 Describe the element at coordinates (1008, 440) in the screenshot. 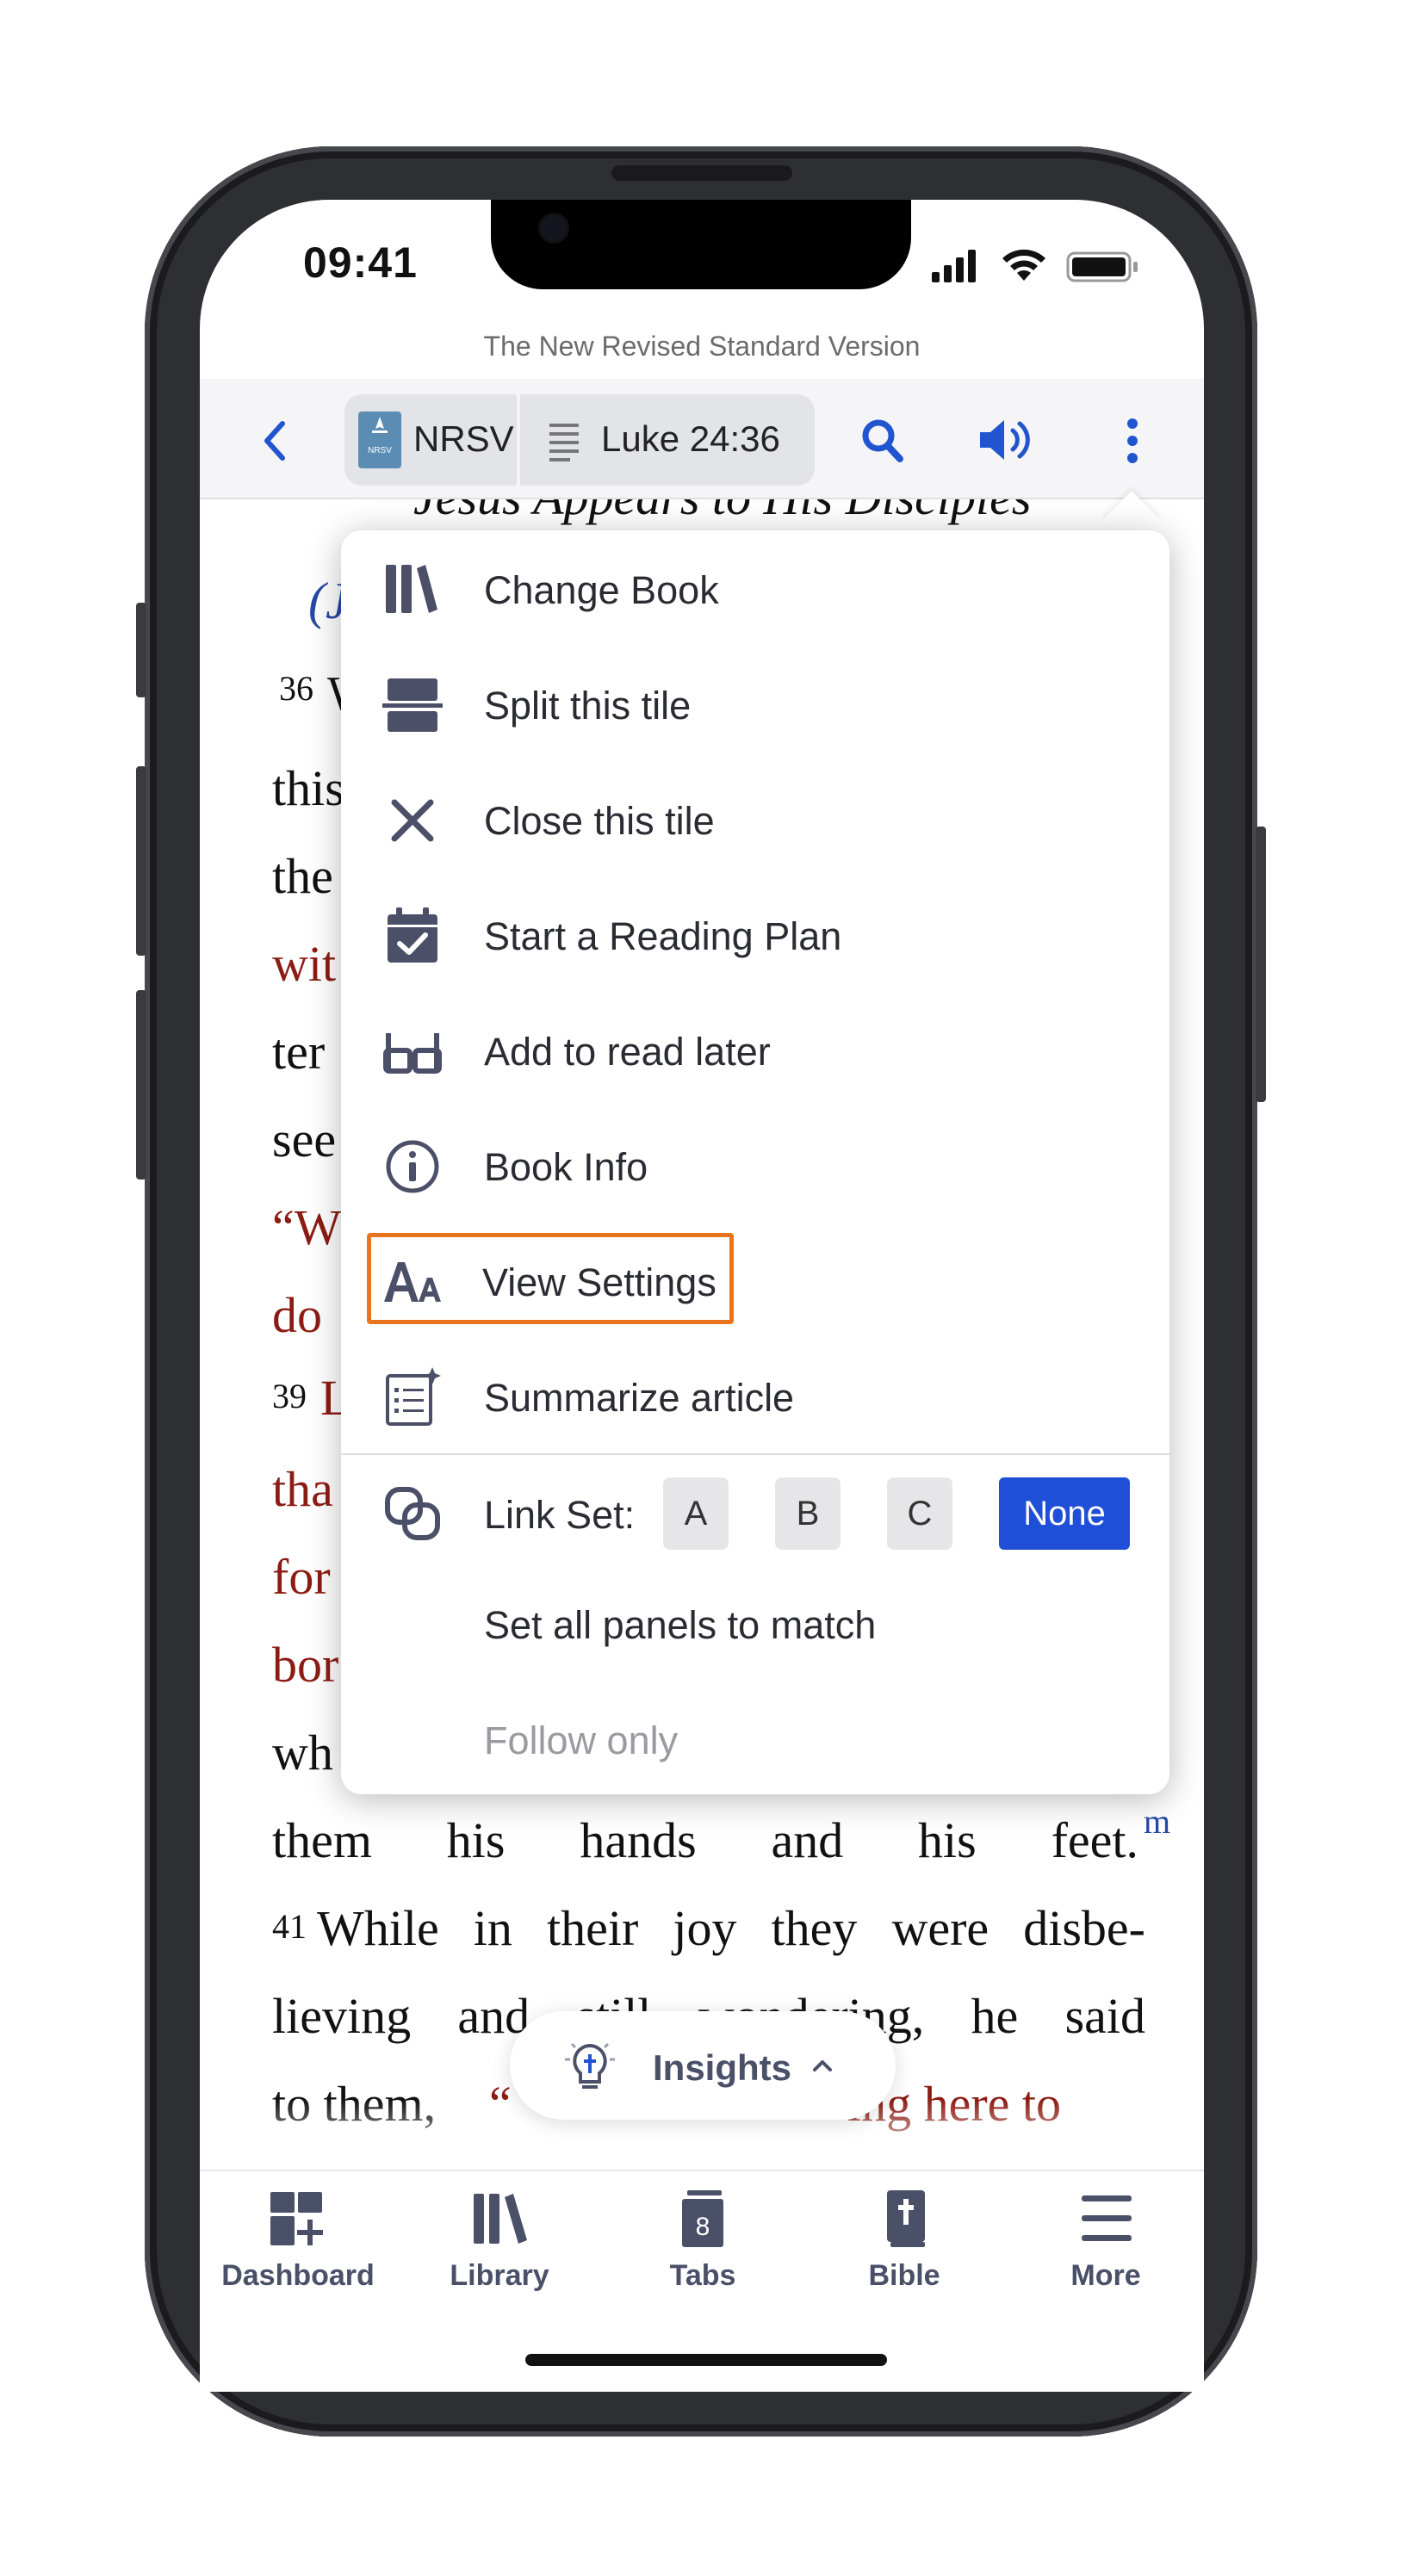

I see `audio-icon` at that location.